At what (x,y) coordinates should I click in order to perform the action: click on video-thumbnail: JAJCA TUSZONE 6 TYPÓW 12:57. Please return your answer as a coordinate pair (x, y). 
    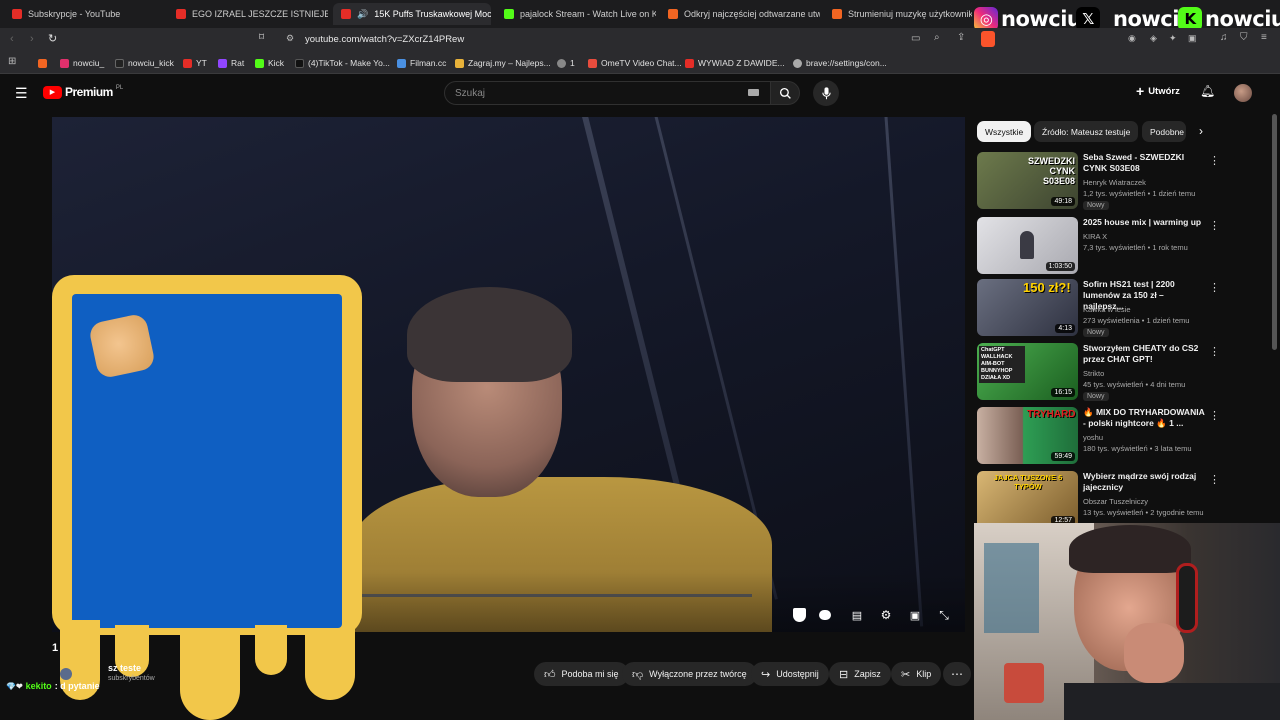
    Looking at the image, I should click on (1027, 499).